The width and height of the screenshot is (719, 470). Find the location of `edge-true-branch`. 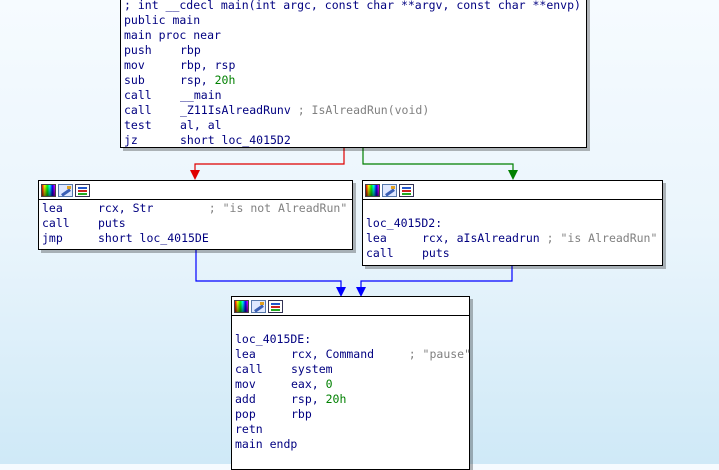

edge-true-branch is located at coordinates (440, 164).